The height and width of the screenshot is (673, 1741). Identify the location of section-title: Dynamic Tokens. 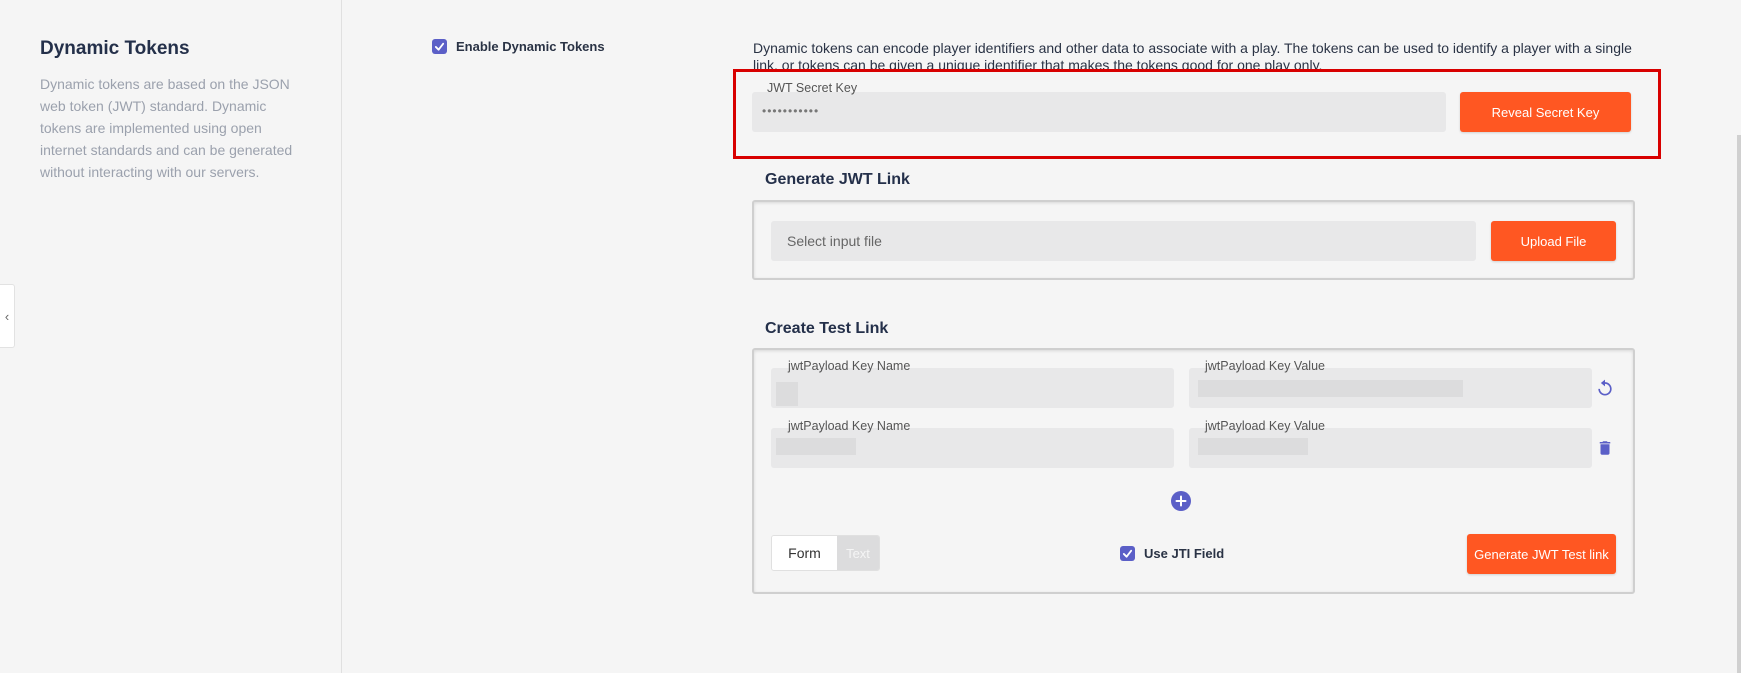
(115, 48).